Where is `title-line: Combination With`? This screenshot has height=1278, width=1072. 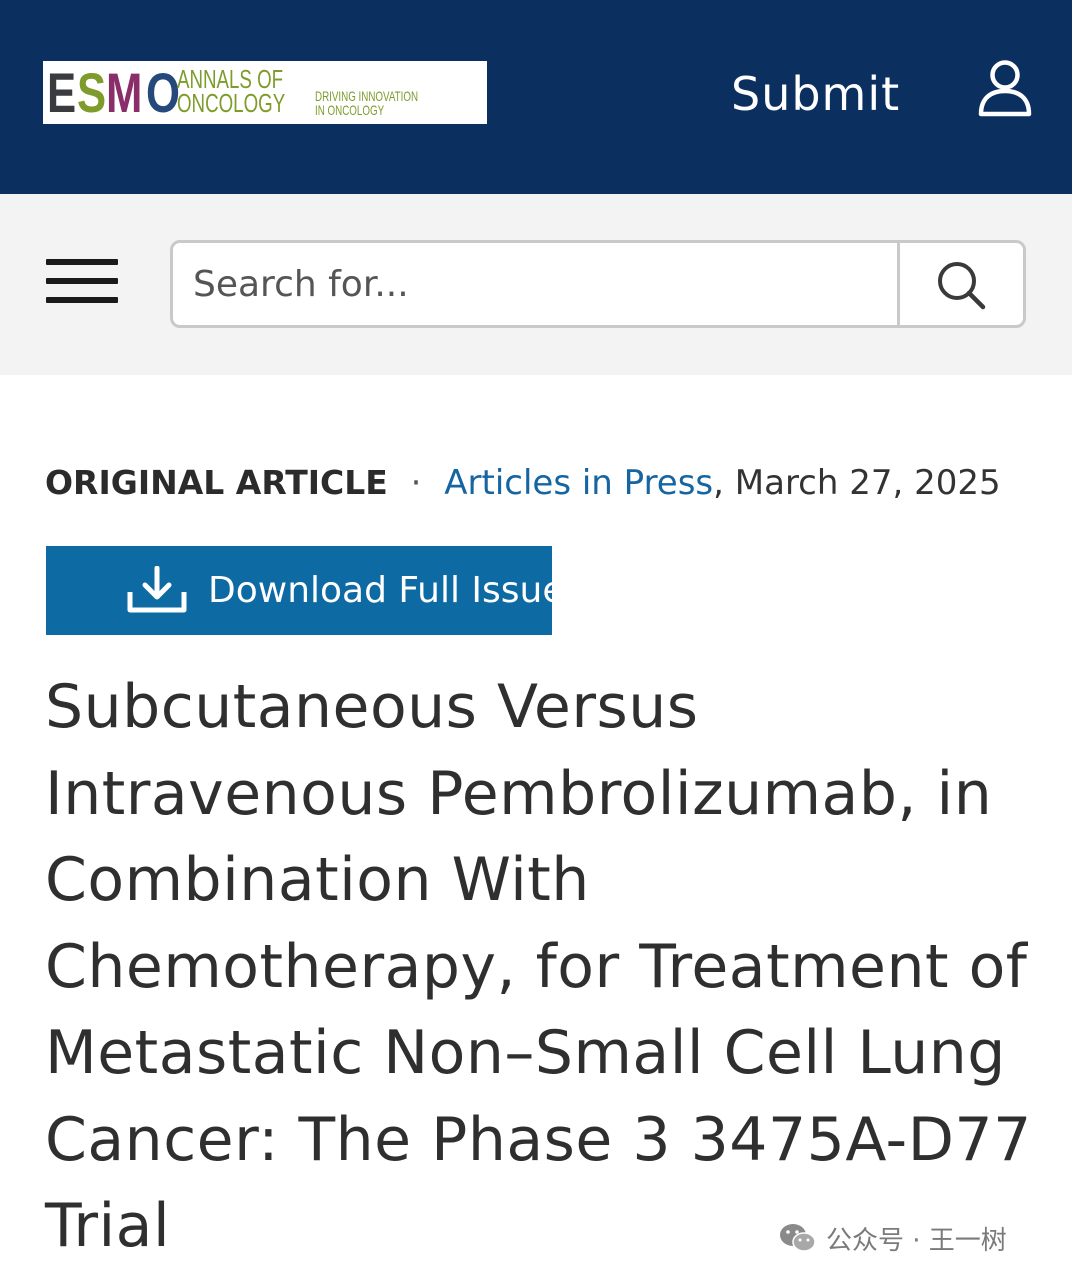
title-line: Combination With is located at coordinates (317, 880).